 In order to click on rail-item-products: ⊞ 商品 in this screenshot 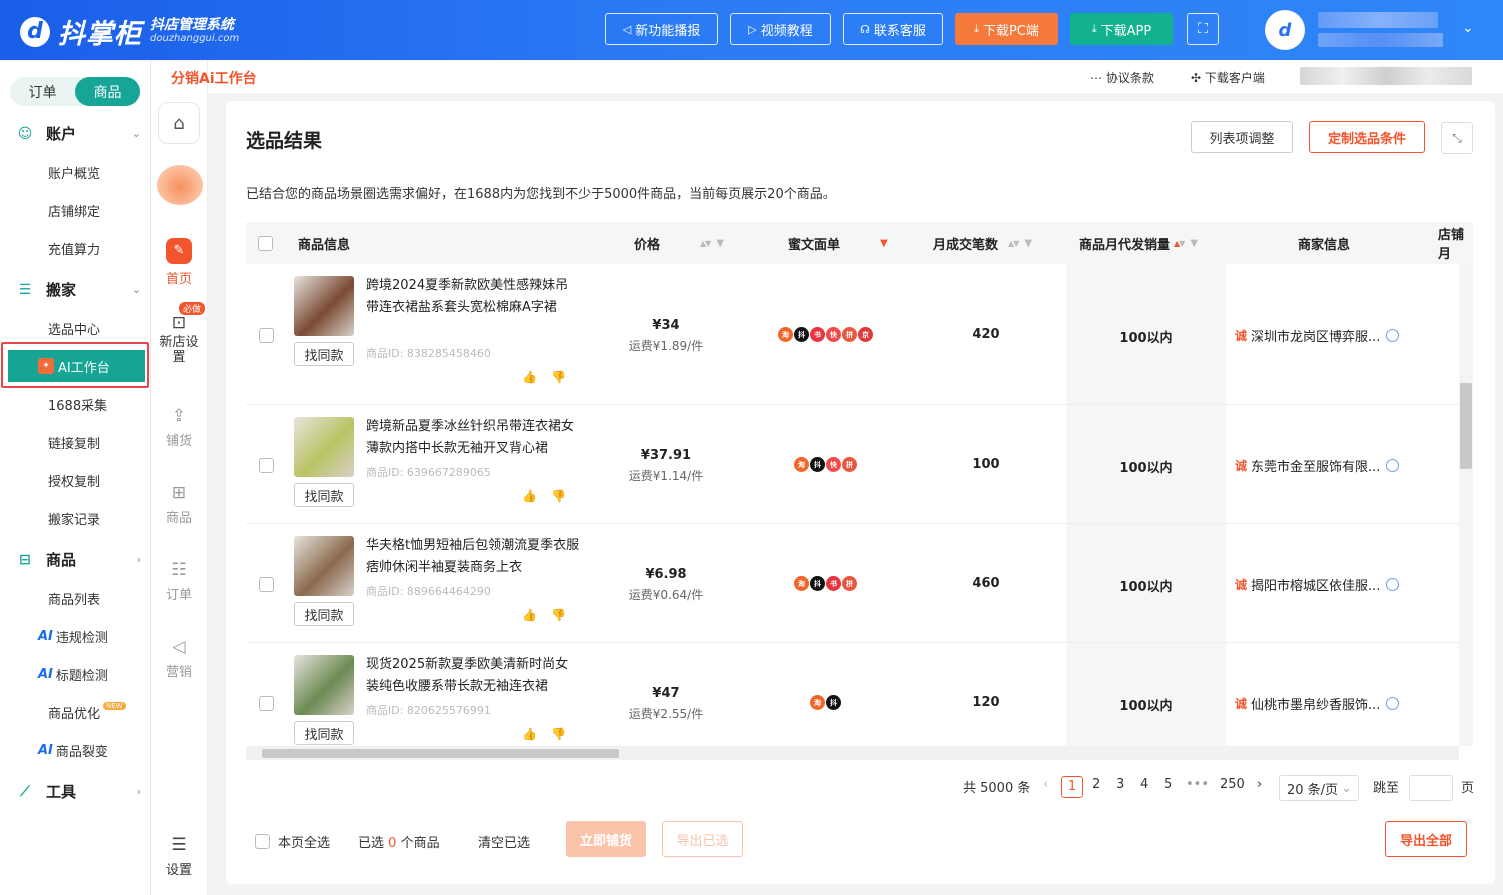, I will do `click(179, 504)`.